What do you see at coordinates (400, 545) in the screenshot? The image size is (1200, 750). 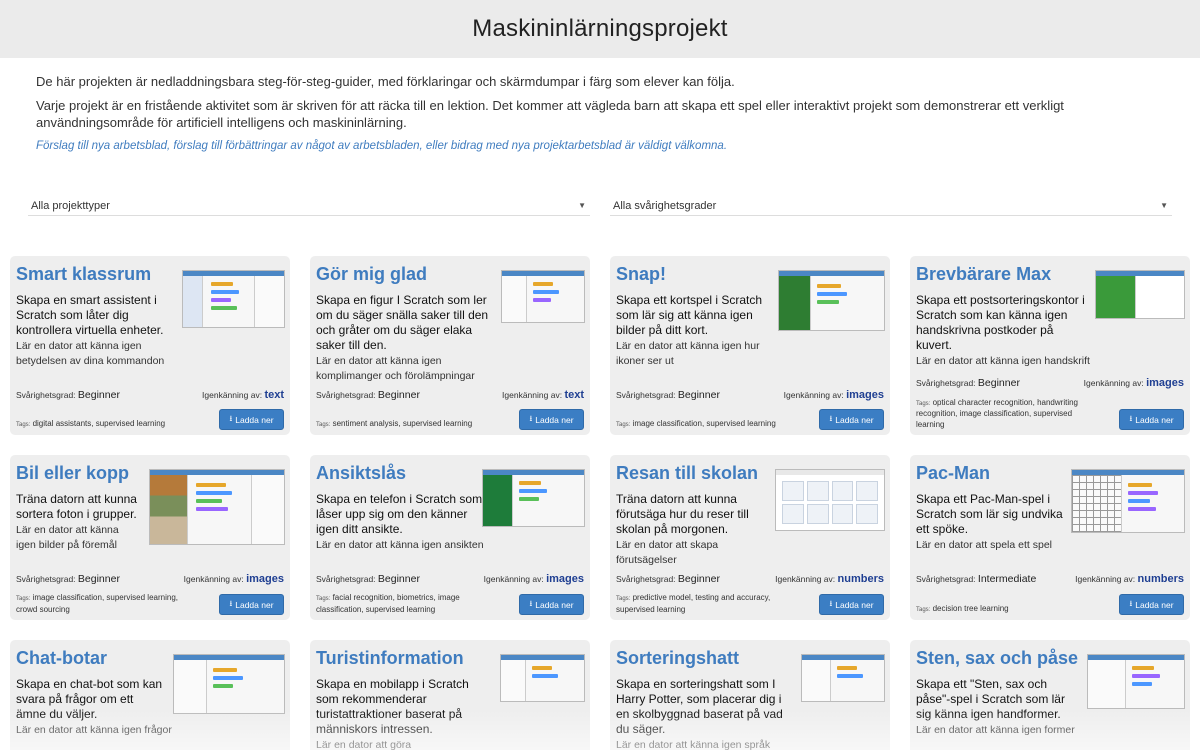 I see `project-learning: Lär en dator att känna igen ansikten` at bounding box center [400, 545].